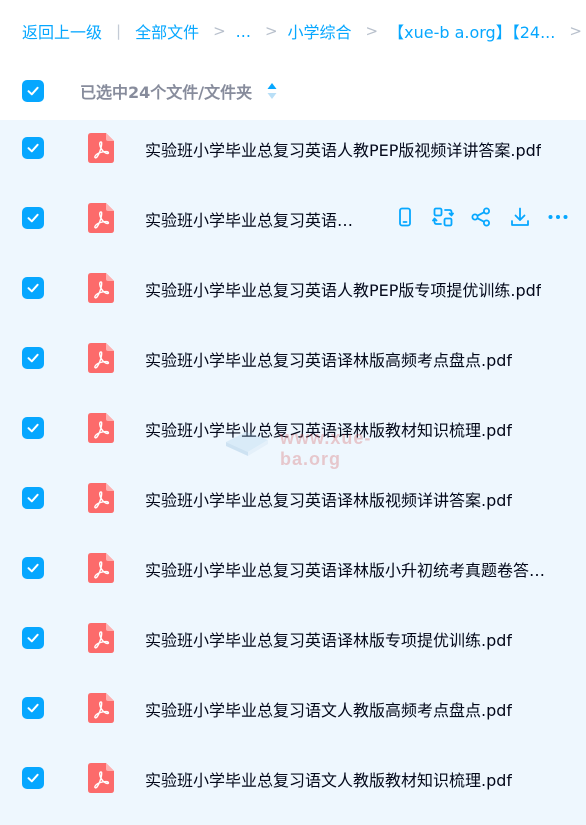  I want to click on more-icon, so click(558, 217).